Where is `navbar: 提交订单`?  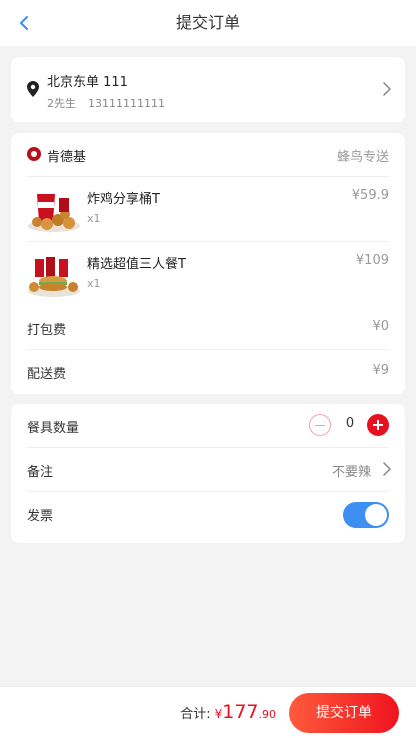 navbar: 提交订单 is located at coordinates (208, 23).